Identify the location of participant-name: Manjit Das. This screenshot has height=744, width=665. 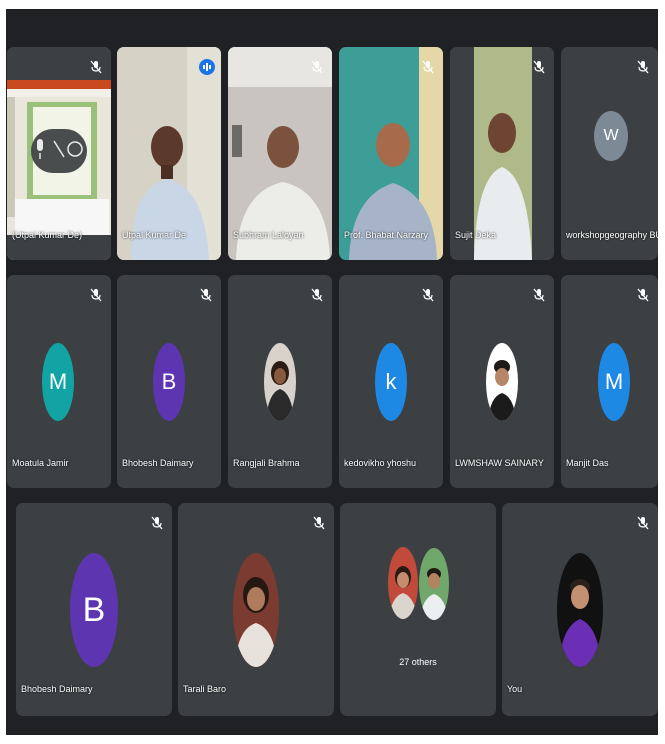
(587, 463).